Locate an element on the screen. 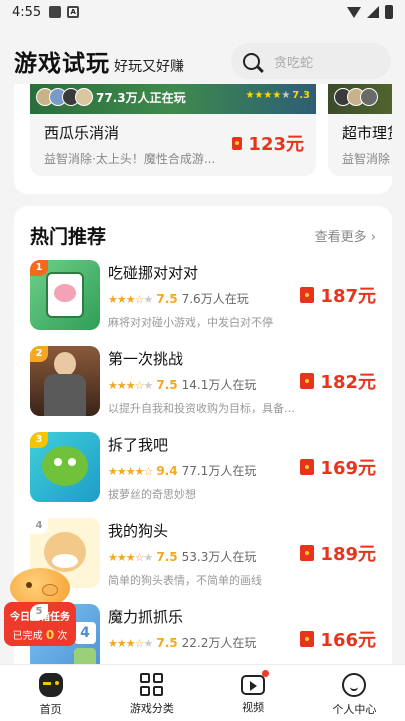 The image size is (405, 721). tab-video: 视频 is located at coordinates (253, 693).